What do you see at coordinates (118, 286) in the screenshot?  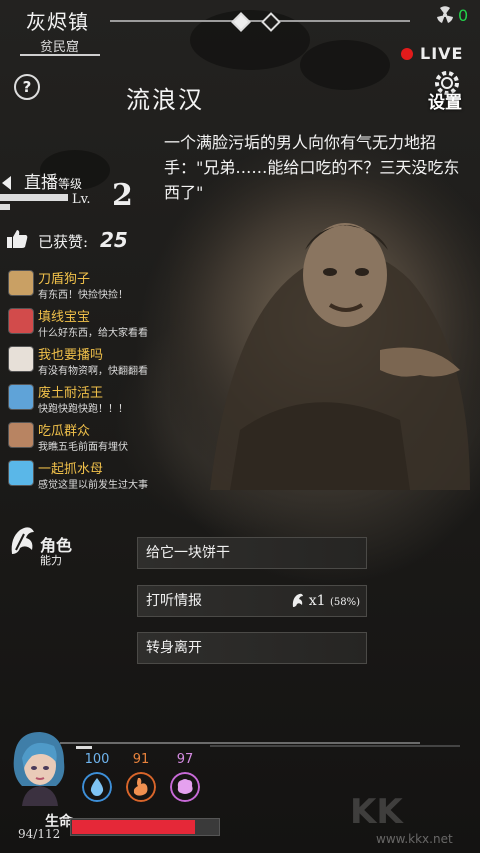 I see `chat-item: 刀盾狗子有东西！快捡快捡！` at bounding box center [118, 286].